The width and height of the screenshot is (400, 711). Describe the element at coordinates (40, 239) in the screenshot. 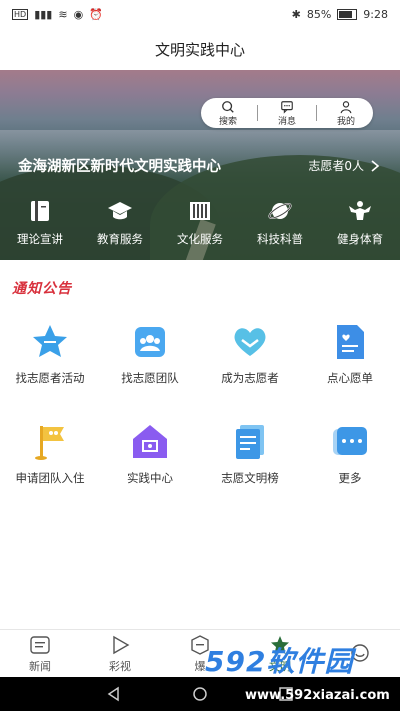

I see `category-label: 理论宣讲` at that location.